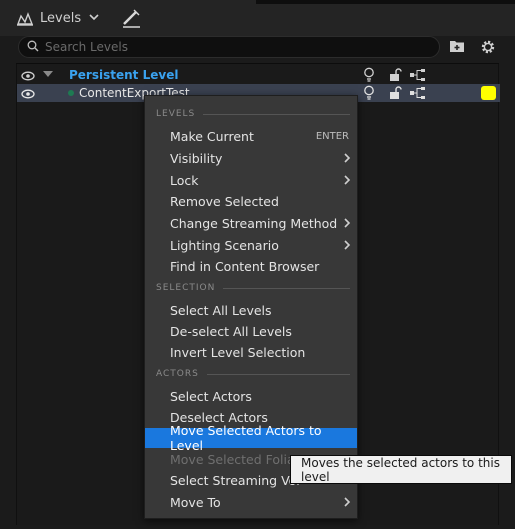 The image size is (515, 529). Describe the element at coordinates (195, 502) in the screenshot. I see `menu-item-label: Move To` at that location.